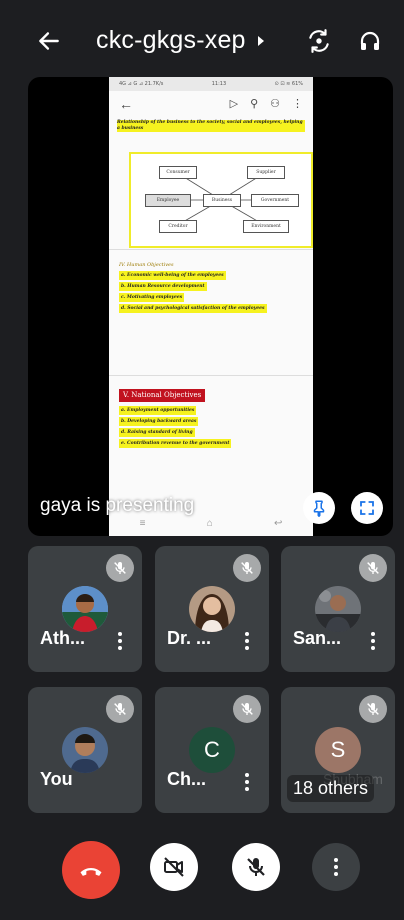 This screenshot has height=920, width=404. I want to click on avatar-letter: S, so click(338, 750).